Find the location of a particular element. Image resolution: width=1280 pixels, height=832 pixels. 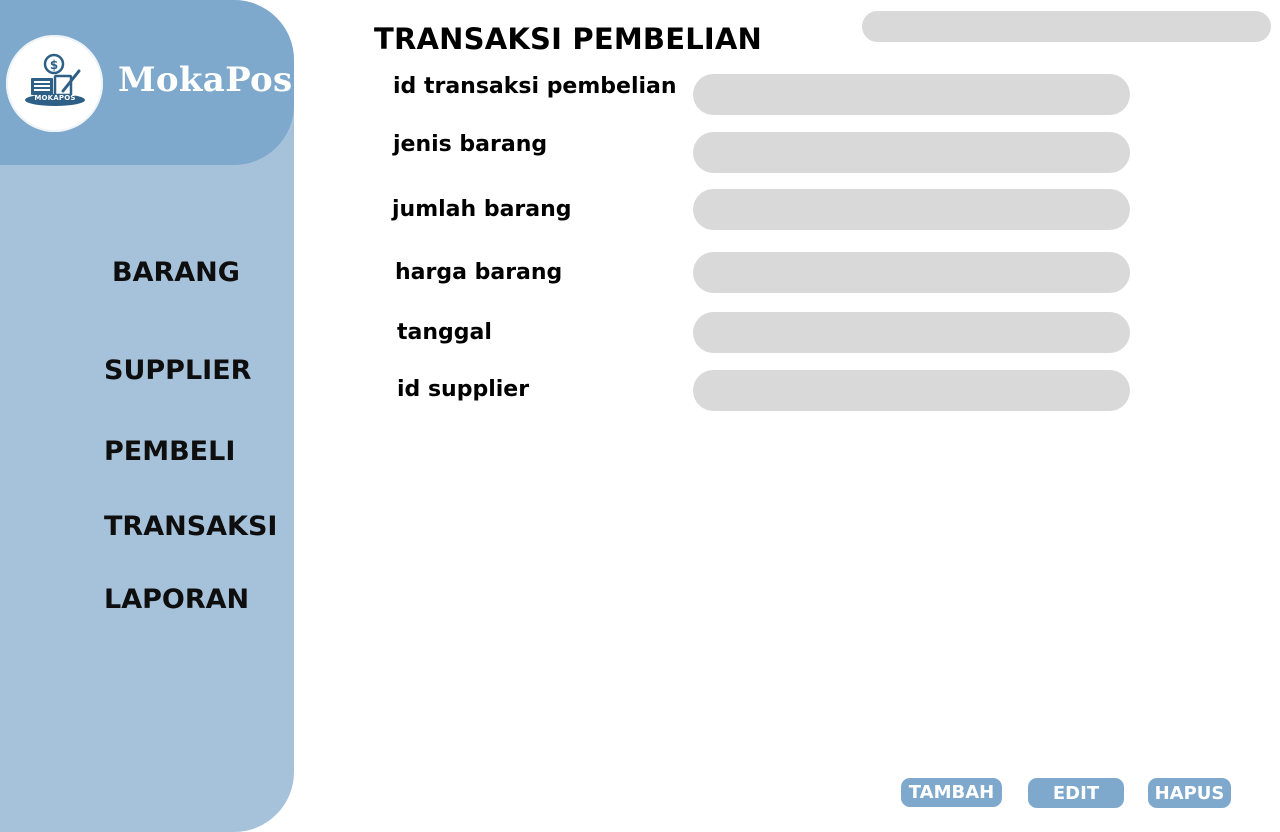

brand-header: $ MOKAPOS MokaPos is located at coordinates (147, 82).